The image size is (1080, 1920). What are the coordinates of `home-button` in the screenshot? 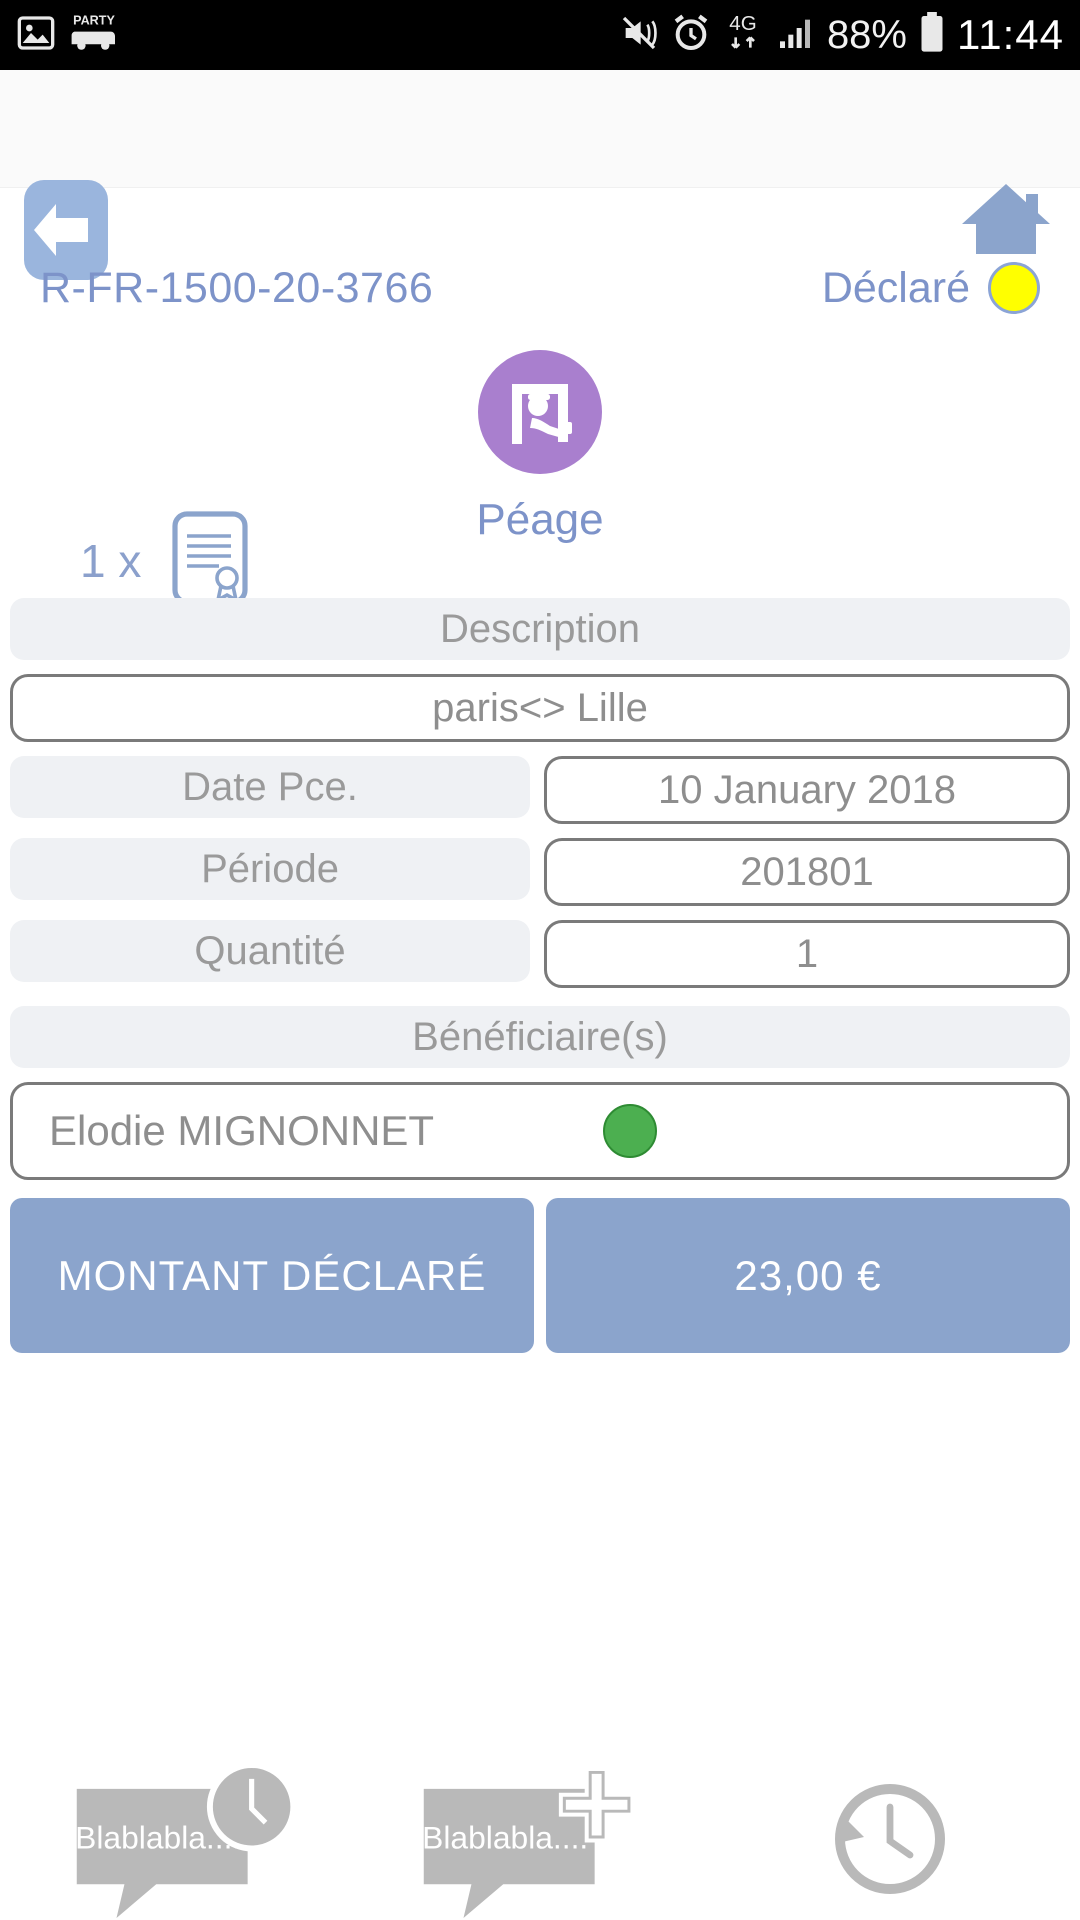 It's located at (1006, 219).